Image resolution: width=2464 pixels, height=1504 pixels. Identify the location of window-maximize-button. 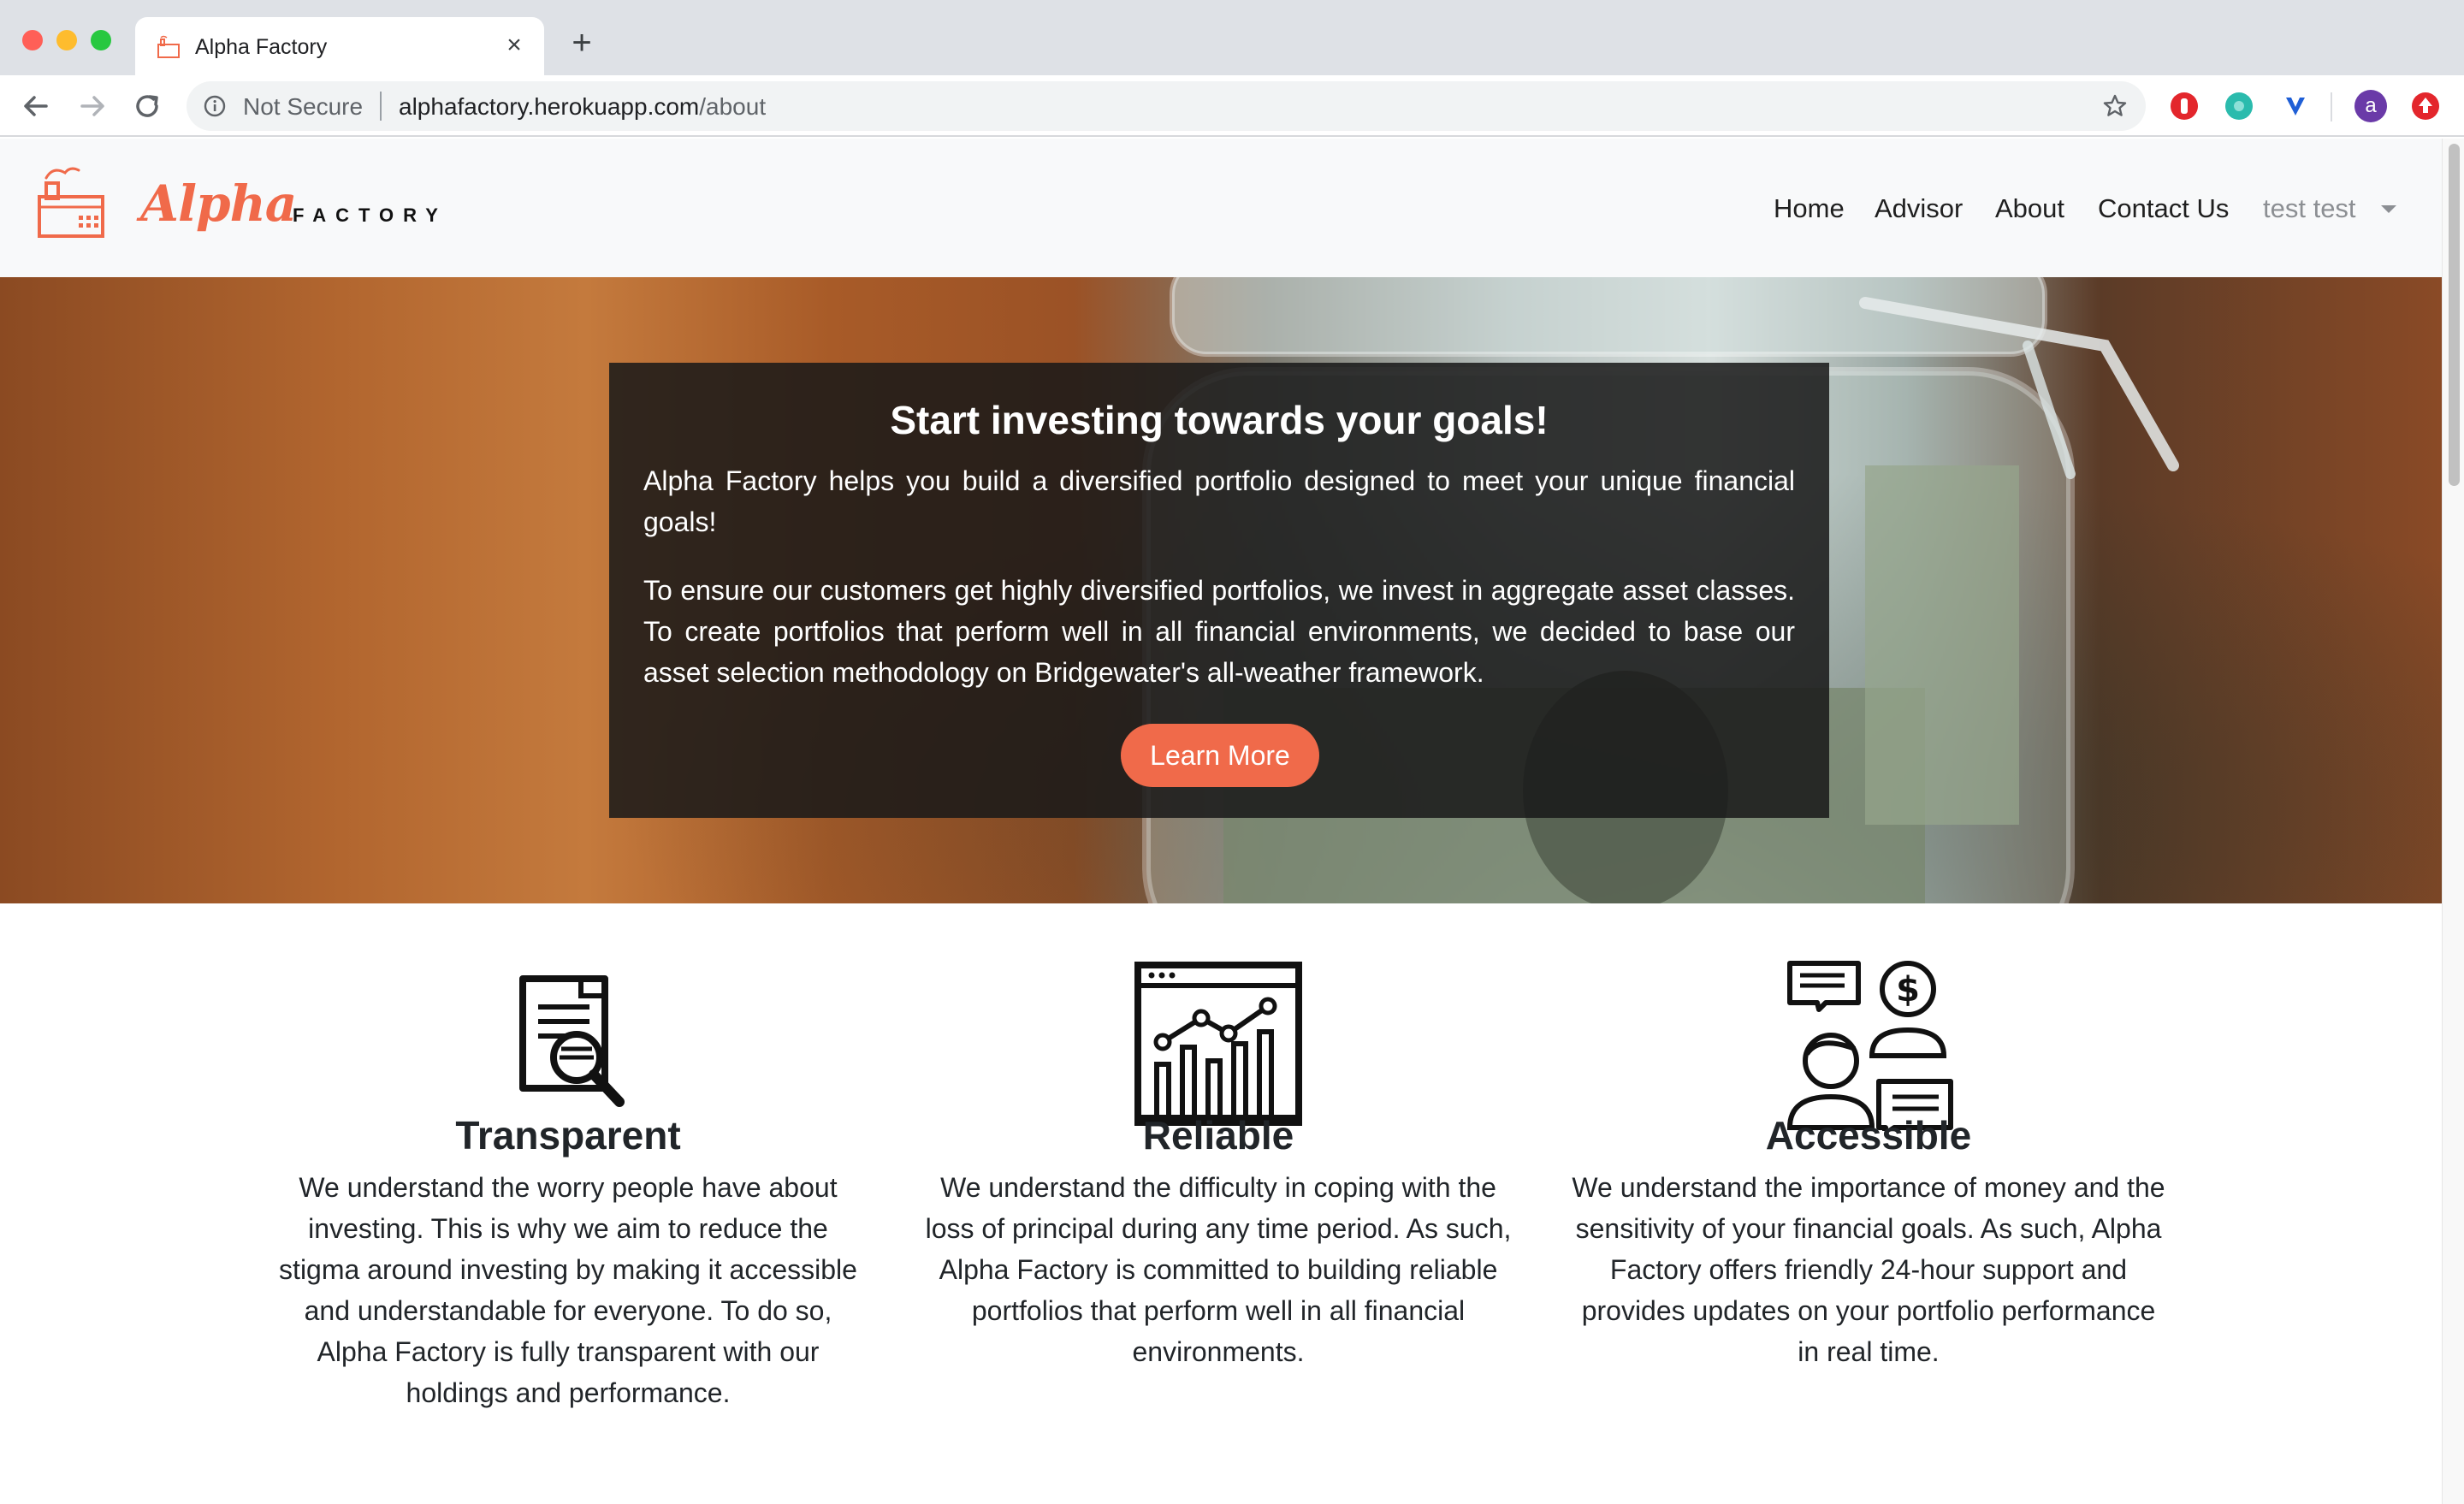
(101, 40).